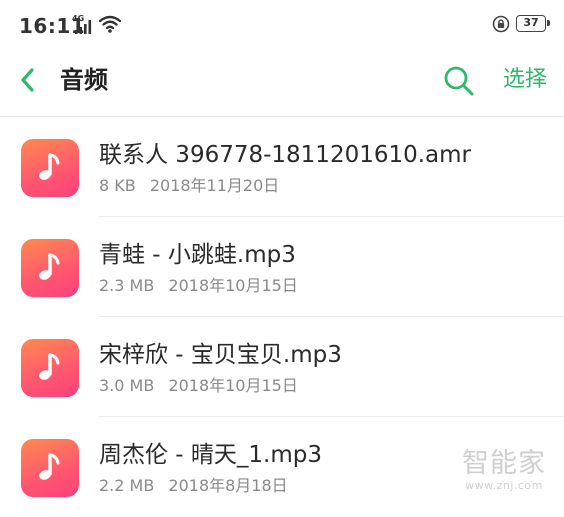  What do you see at coordinates (501, 26) in the screenshot?
I see `rotation-lock-icon` at bounding box center [501, 26].